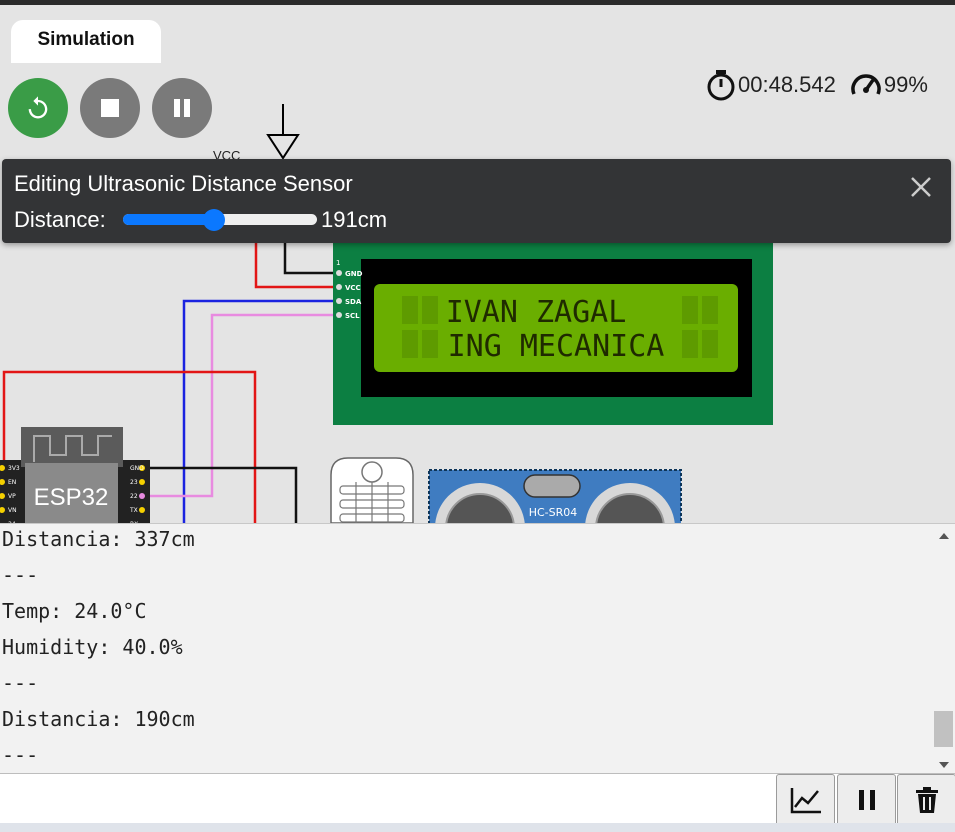 The width and height of the screenshot is (955, 832). What do you see at coordinates (12, 510) in the screenshot?
I see `esp32-pin-vn: VN` at bounding box center [12, 510].